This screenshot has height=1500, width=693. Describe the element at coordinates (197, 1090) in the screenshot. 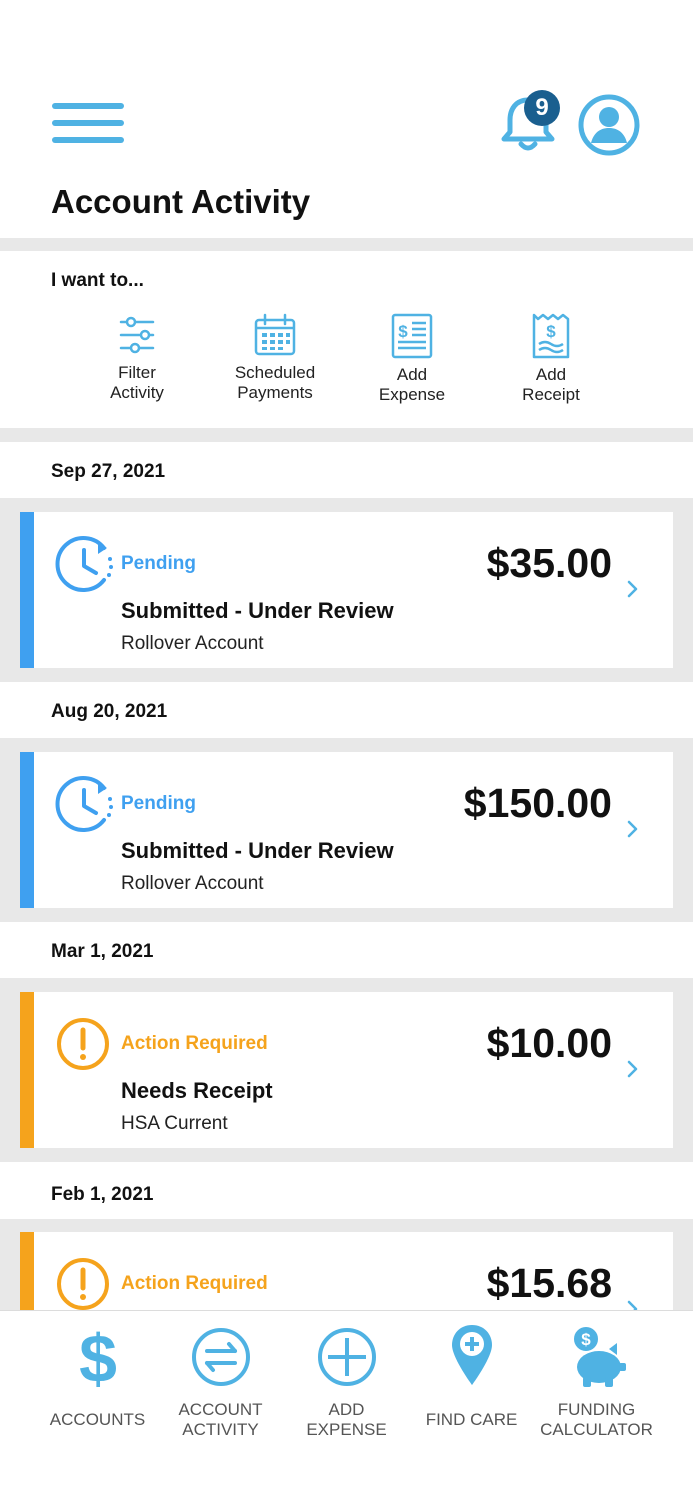

I see `activity-title: Needs Receipt` at that location.